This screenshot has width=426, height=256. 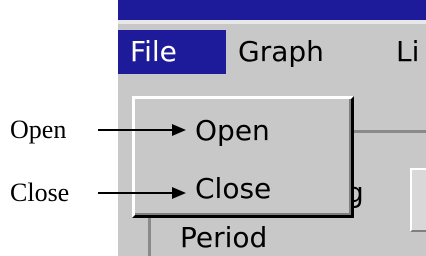 I want to click on title-bar, so click(x=272, y=10).